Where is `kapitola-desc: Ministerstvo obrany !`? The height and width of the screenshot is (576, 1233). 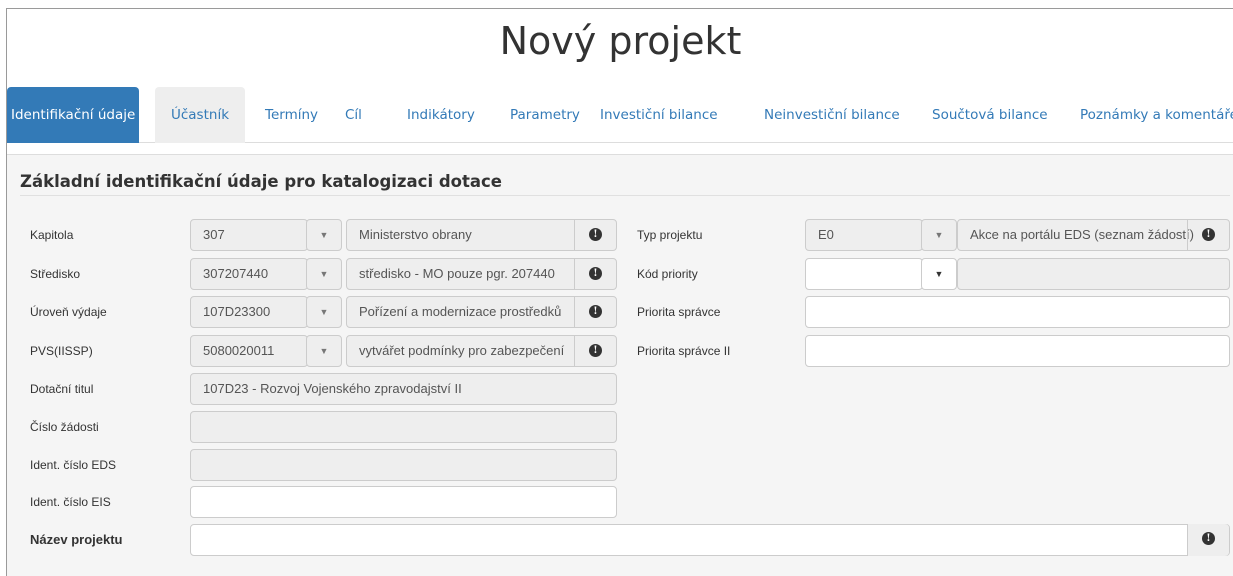
kapitola-desc: Ministerstvo obrany ! is located at coordinates (481, 235).